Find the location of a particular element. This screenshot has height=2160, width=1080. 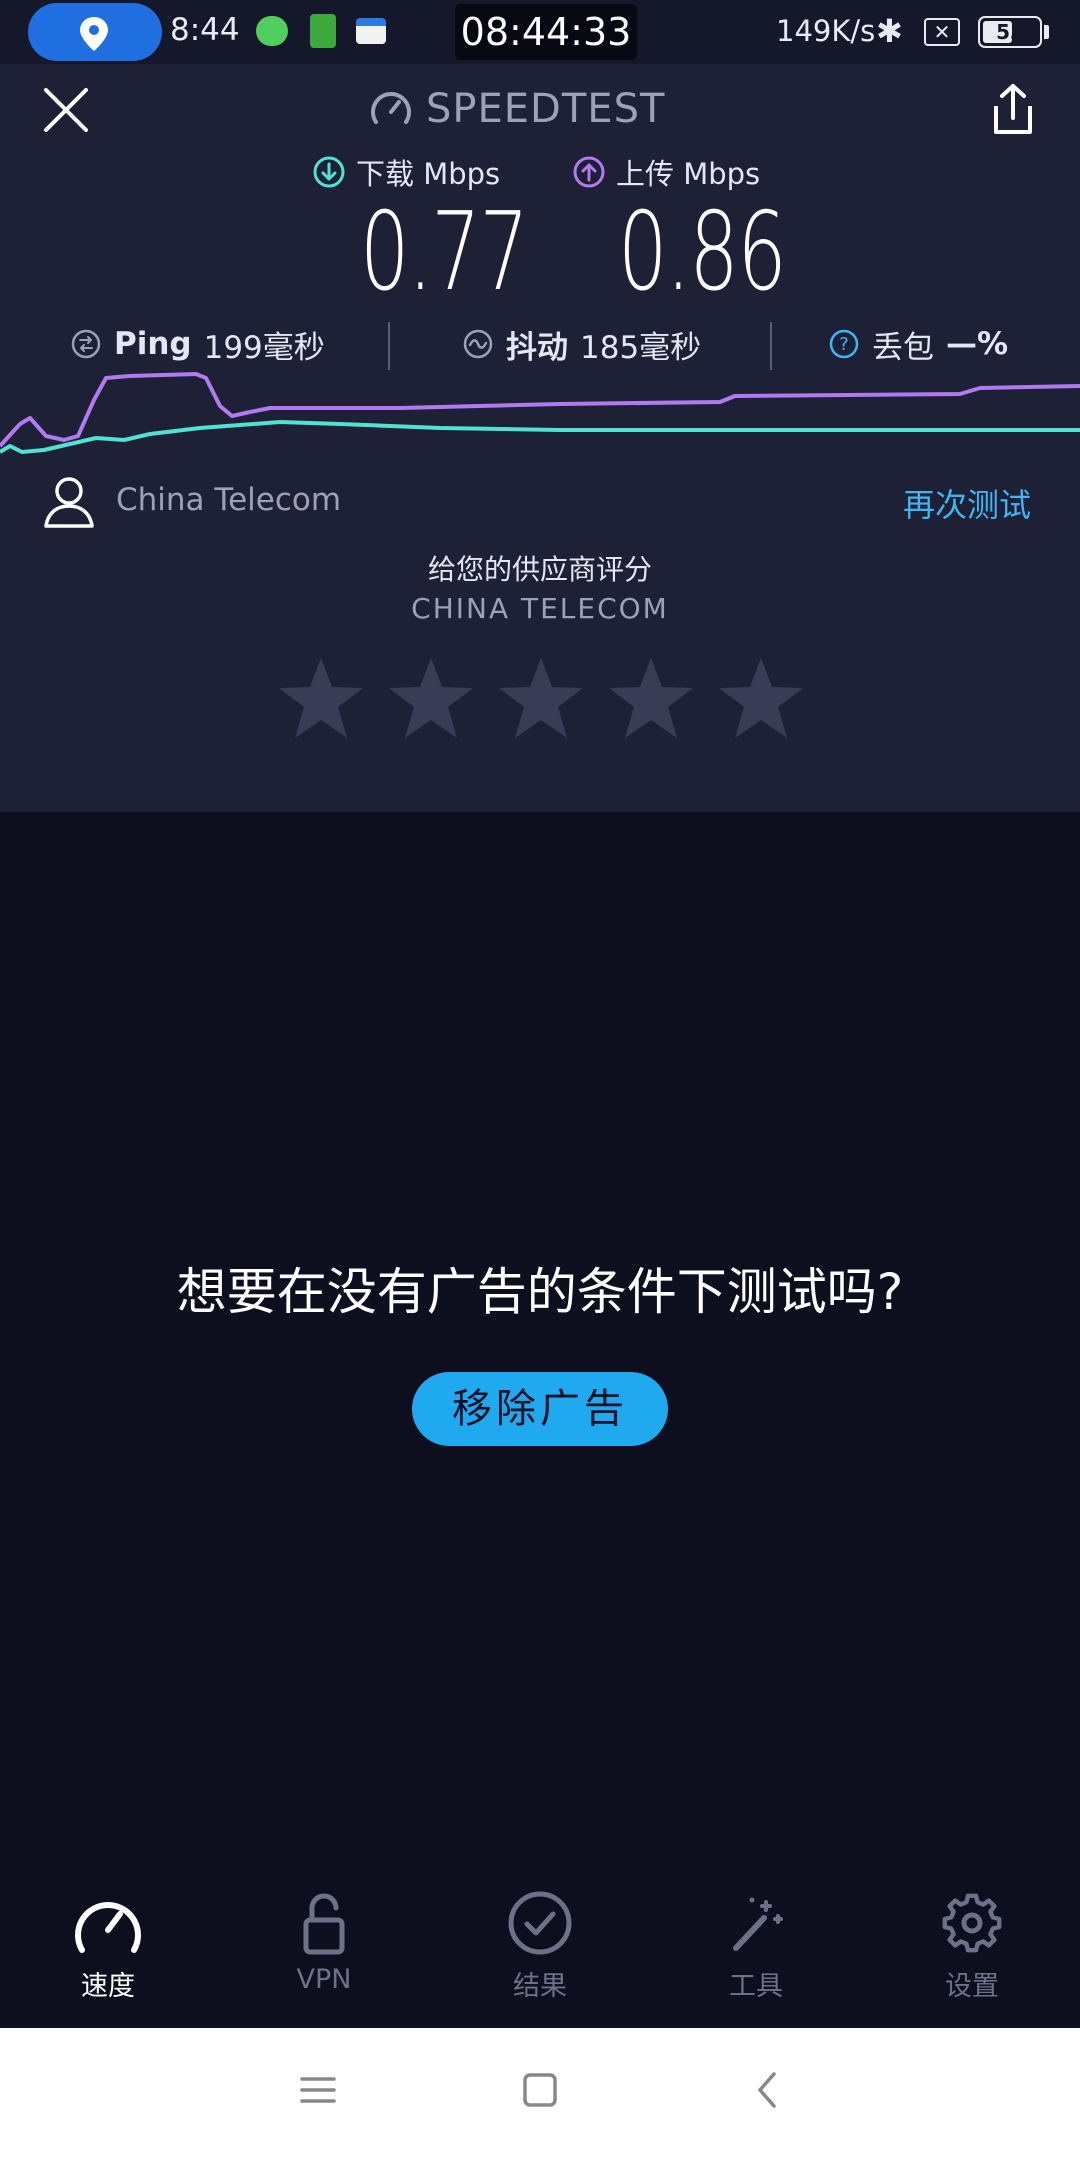

speedometer-logo-icon is located at coordinates (391, 108).